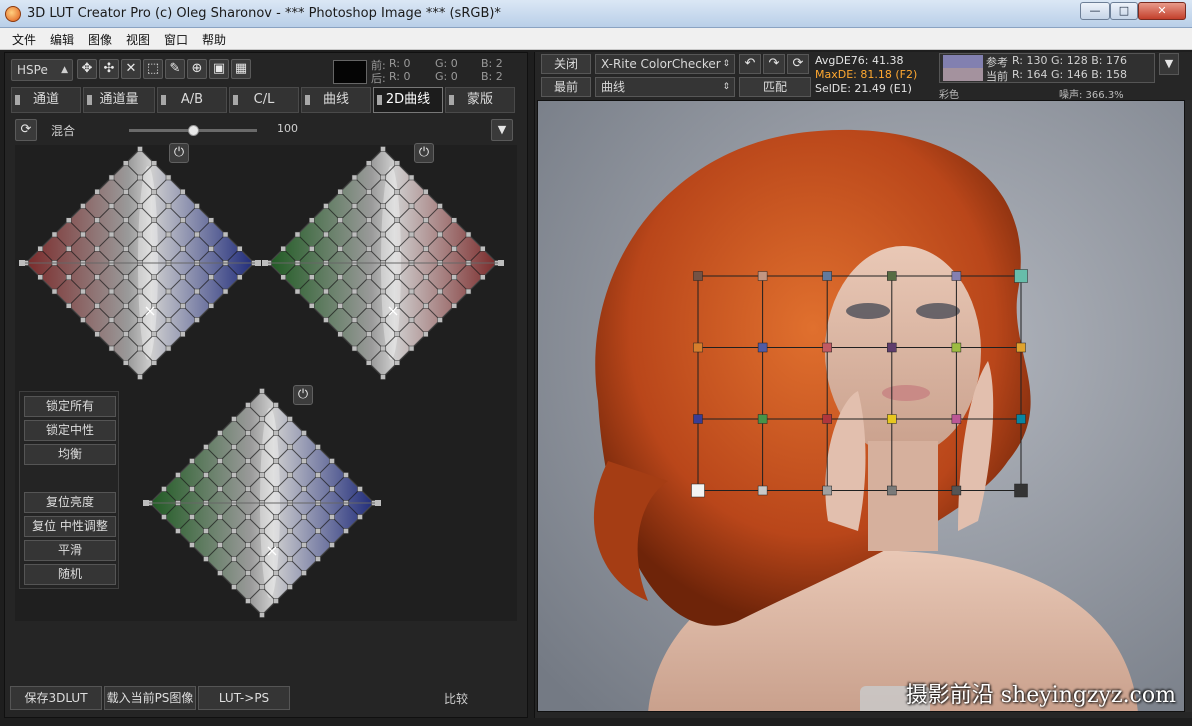  What do you see at coordinates (665, 64) in the screenshot?
I see `checker-select: X-Rite ColorChecker ⇕` at bounding box center [665, 64].